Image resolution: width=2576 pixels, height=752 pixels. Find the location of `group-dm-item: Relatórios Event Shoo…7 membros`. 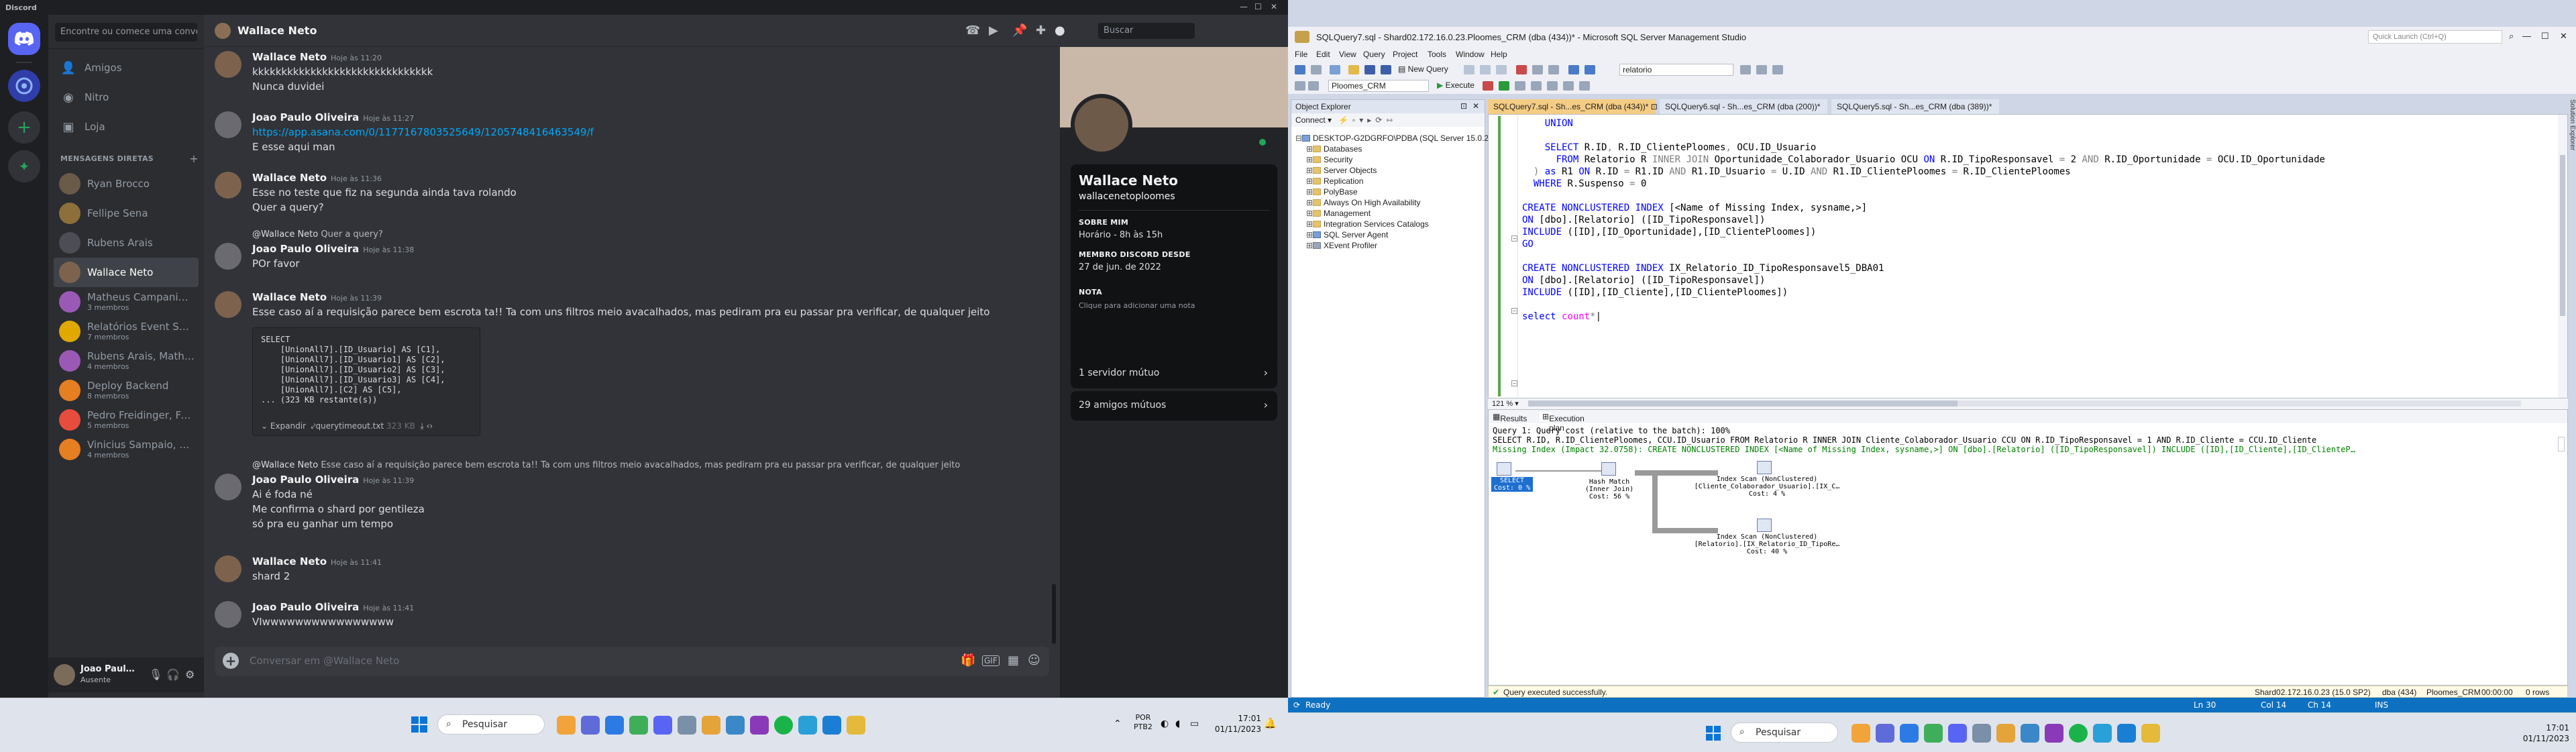

group-dm-item: Relatórios Event Shoo…7 membros is located at coordinates (126, 331).